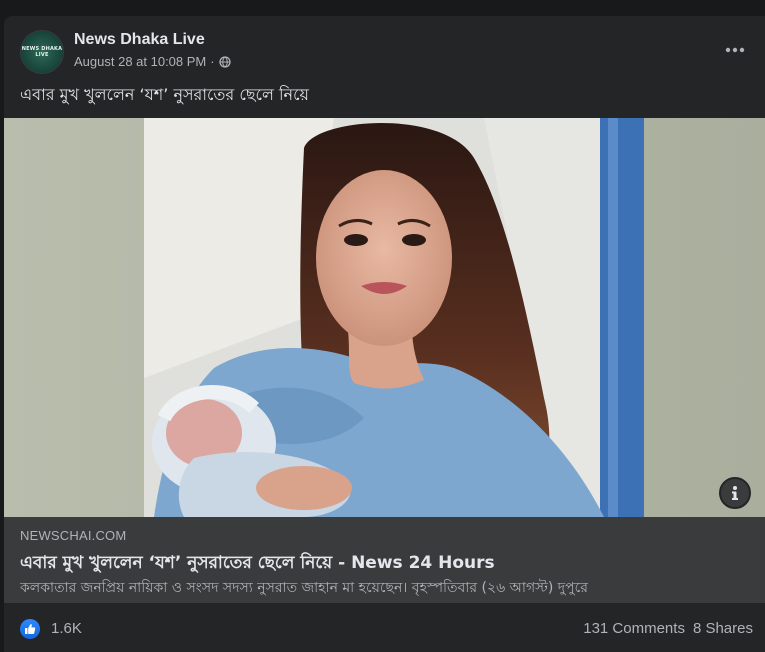 Image resolution: width=765 pixels, height=652 pixels. Describe the element at coordinates (139, 40) in the screenshot. I see `page-name-link: News Dhaka Live` at that location.